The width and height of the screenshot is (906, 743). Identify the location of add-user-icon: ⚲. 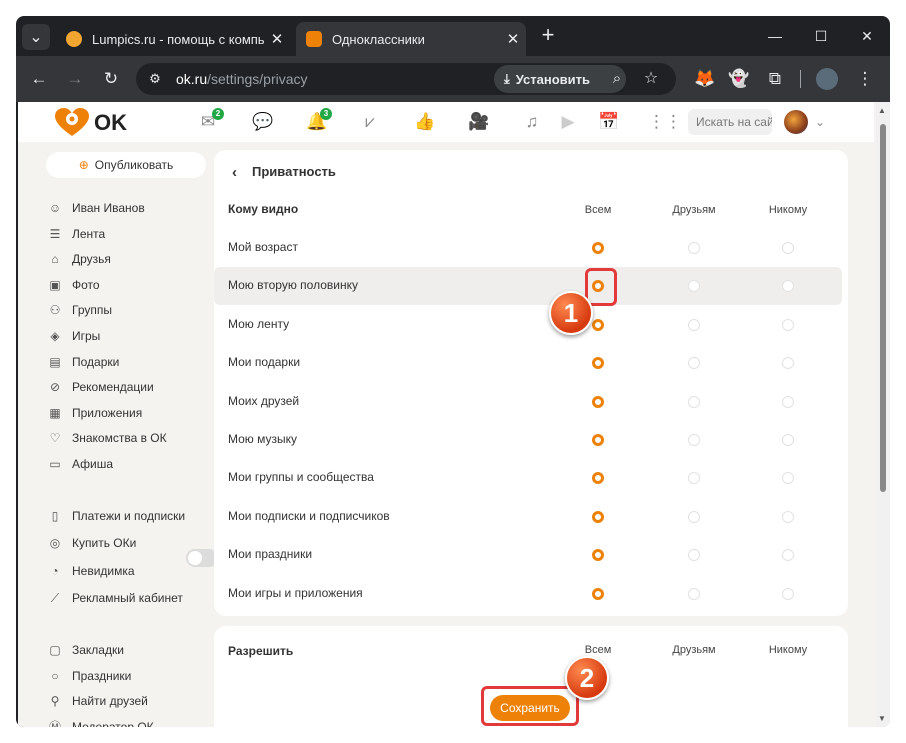
(55, 701).